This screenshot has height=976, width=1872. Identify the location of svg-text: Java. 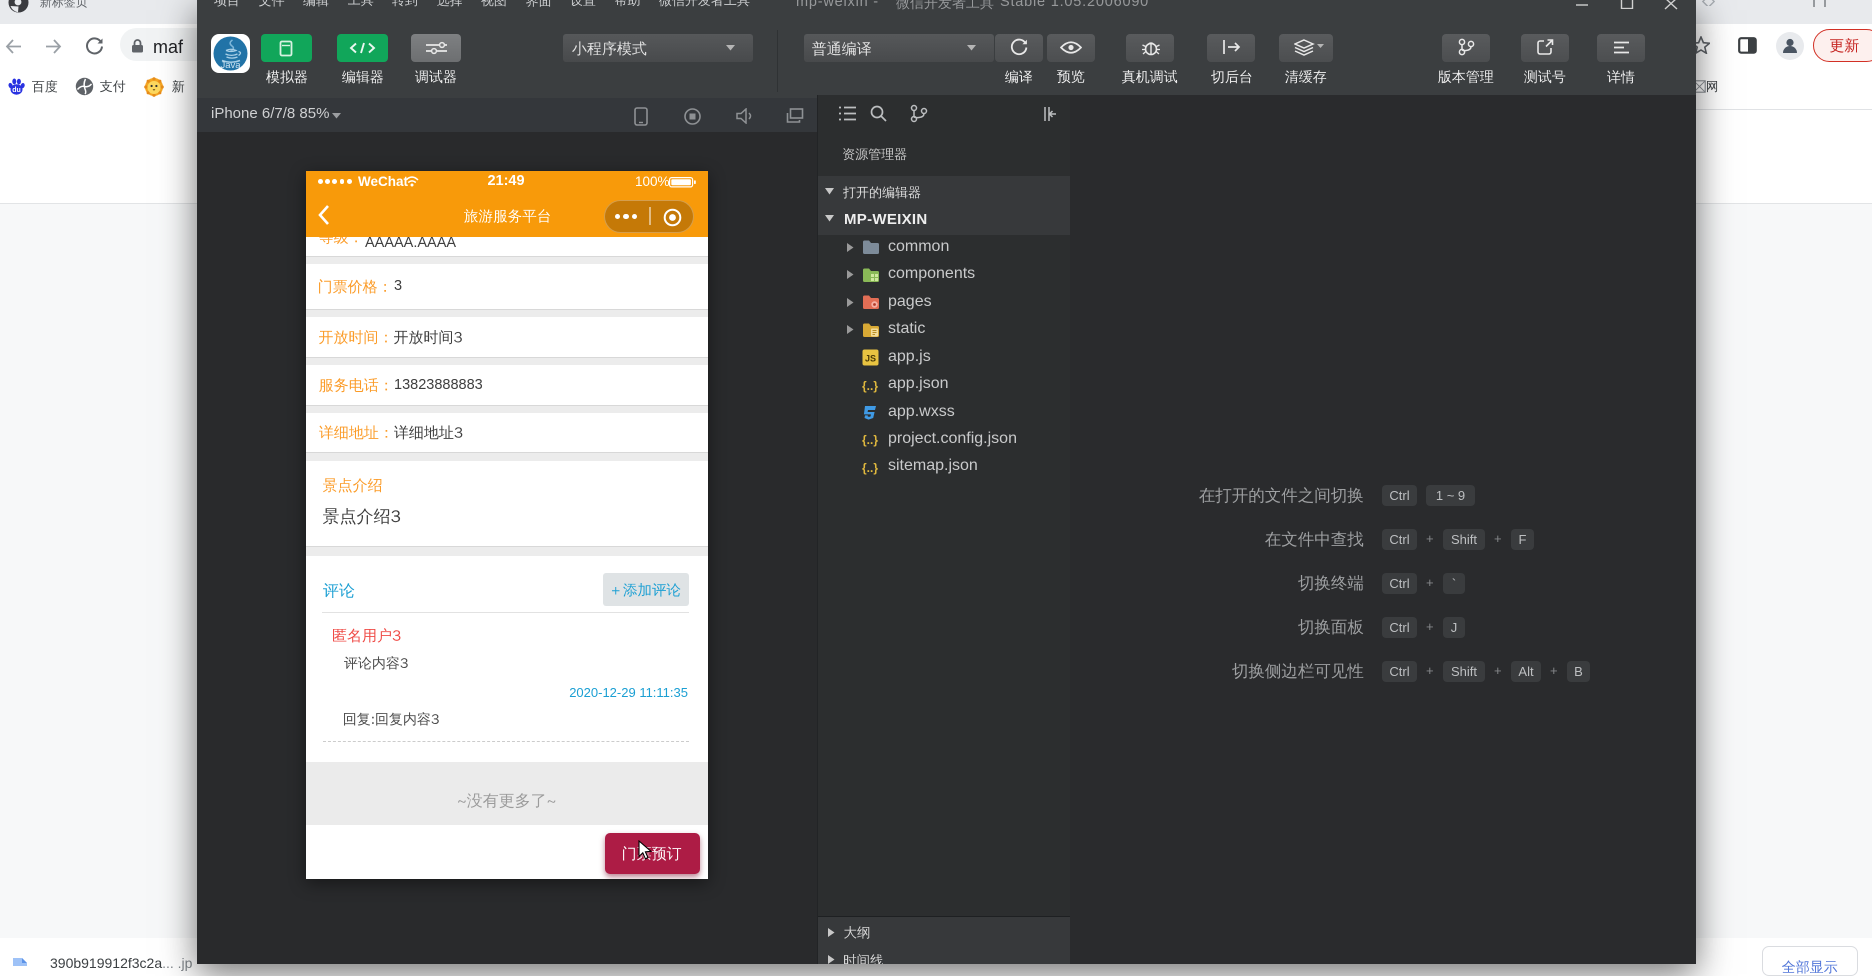
(230, 65).